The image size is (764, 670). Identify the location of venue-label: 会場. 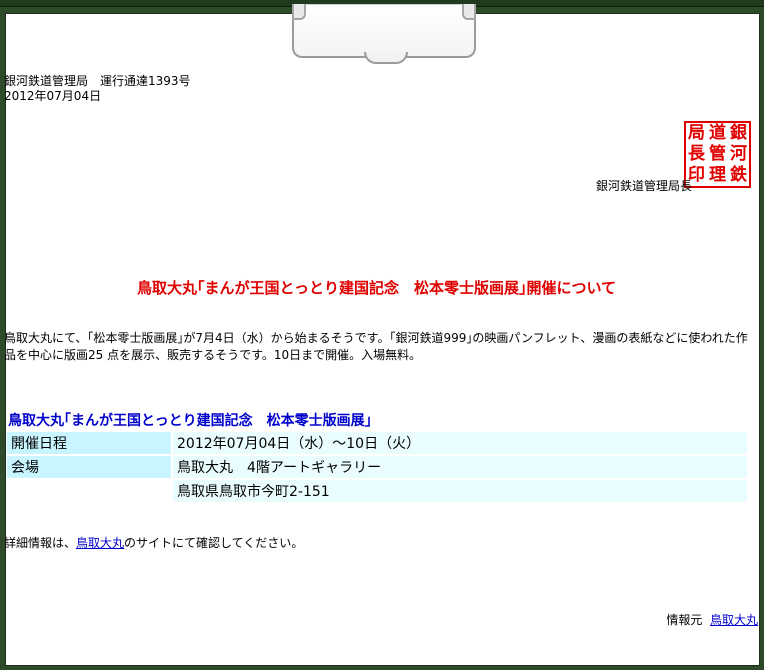
(89, 467).